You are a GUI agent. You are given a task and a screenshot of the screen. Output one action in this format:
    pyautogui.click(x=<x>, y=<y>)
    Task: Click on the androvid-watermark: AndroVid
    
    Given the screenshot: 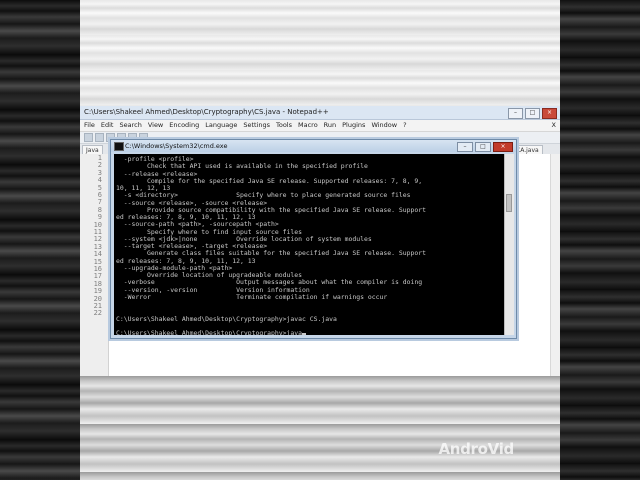 What is the action you would take?
    pyautogui.click(x=476, y=449)
    